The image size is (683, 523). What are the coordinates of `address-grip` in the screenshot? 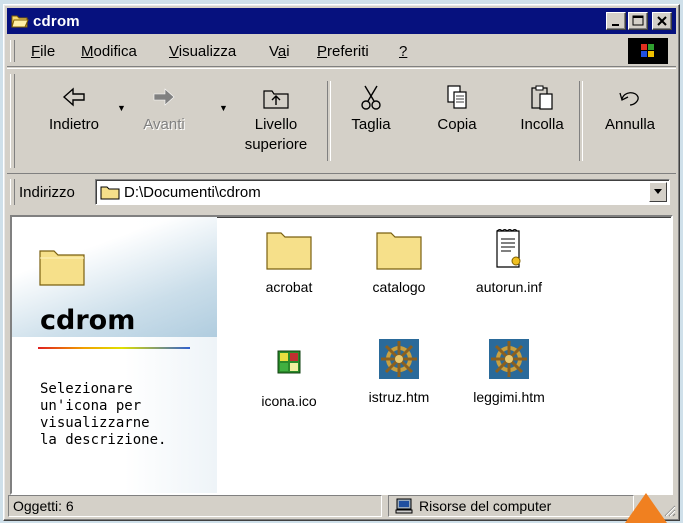 It's located at (12, 192).